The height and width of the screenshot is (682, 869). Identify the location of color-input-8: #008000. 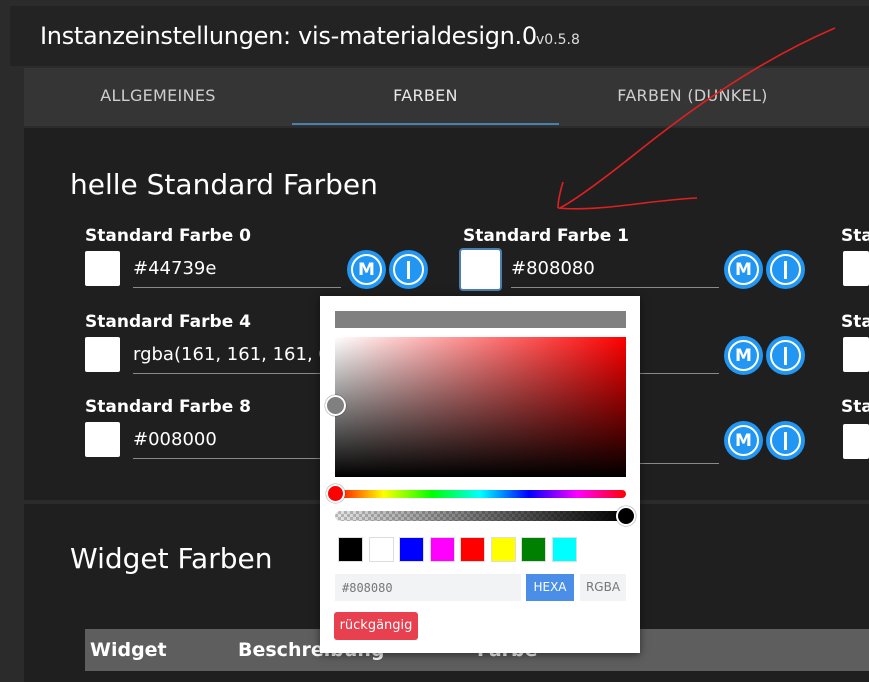
(226, 443).